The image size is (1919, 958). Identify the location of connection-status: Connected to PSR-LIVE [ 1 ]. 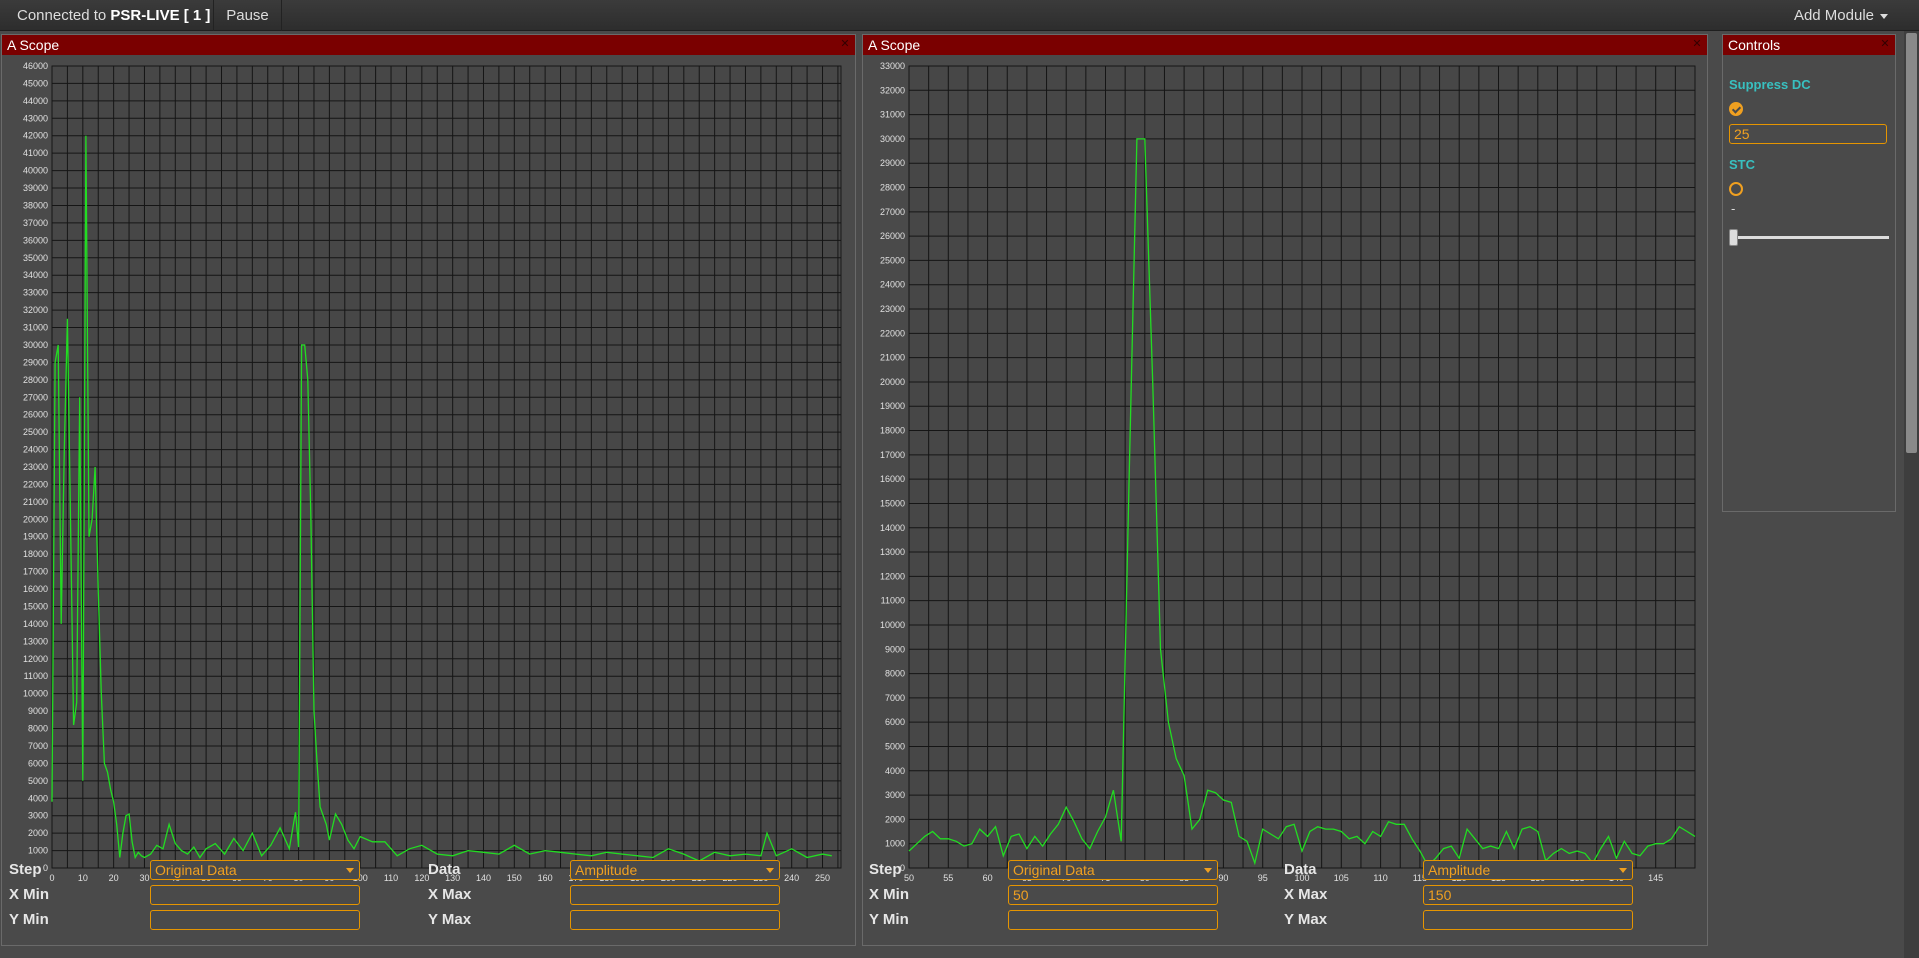
(113, 15).